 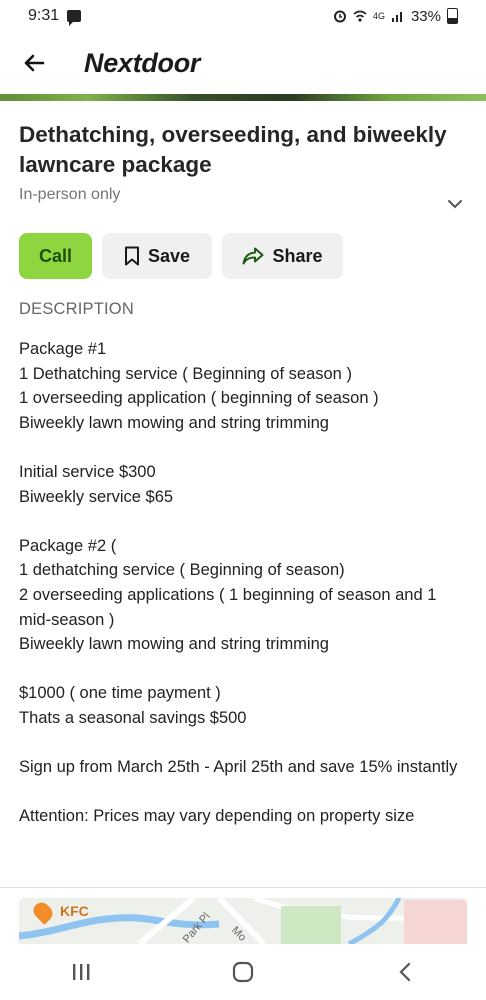 I want to click on save-button-label: Save, so click(x=169, y=255).